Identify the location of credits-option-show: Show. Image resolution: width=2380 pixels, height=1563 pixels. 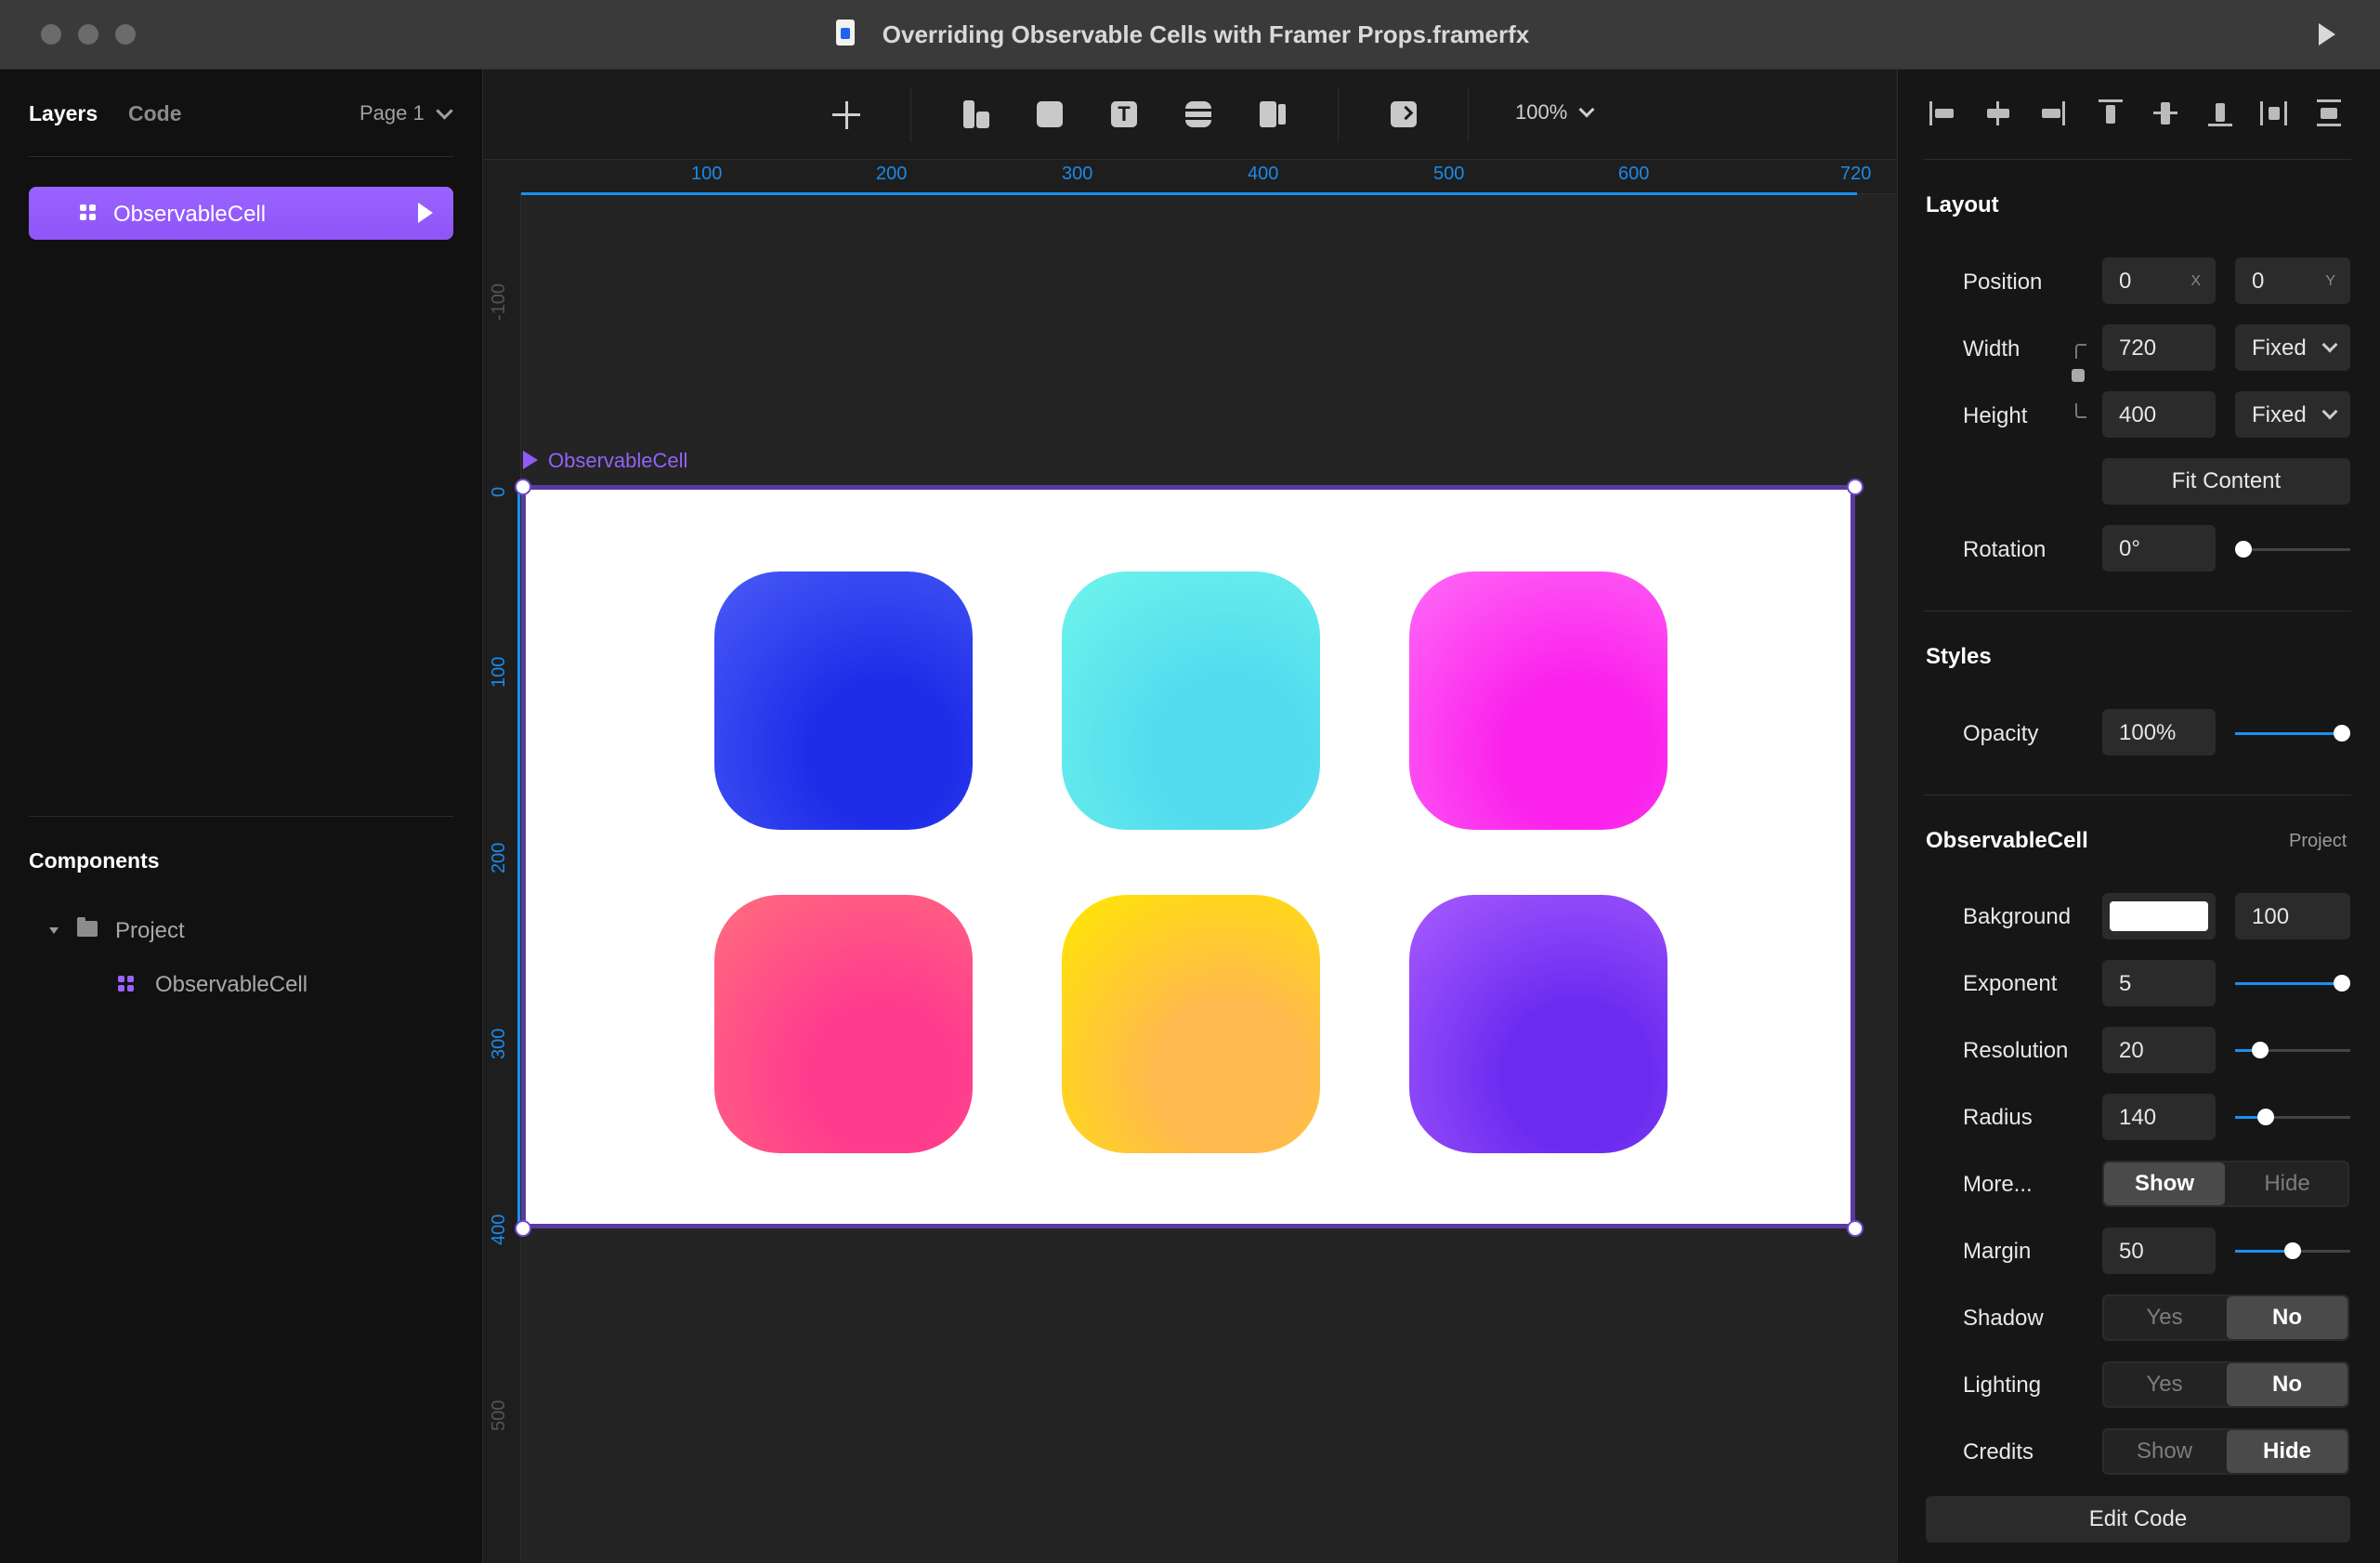
(2164, 1451).